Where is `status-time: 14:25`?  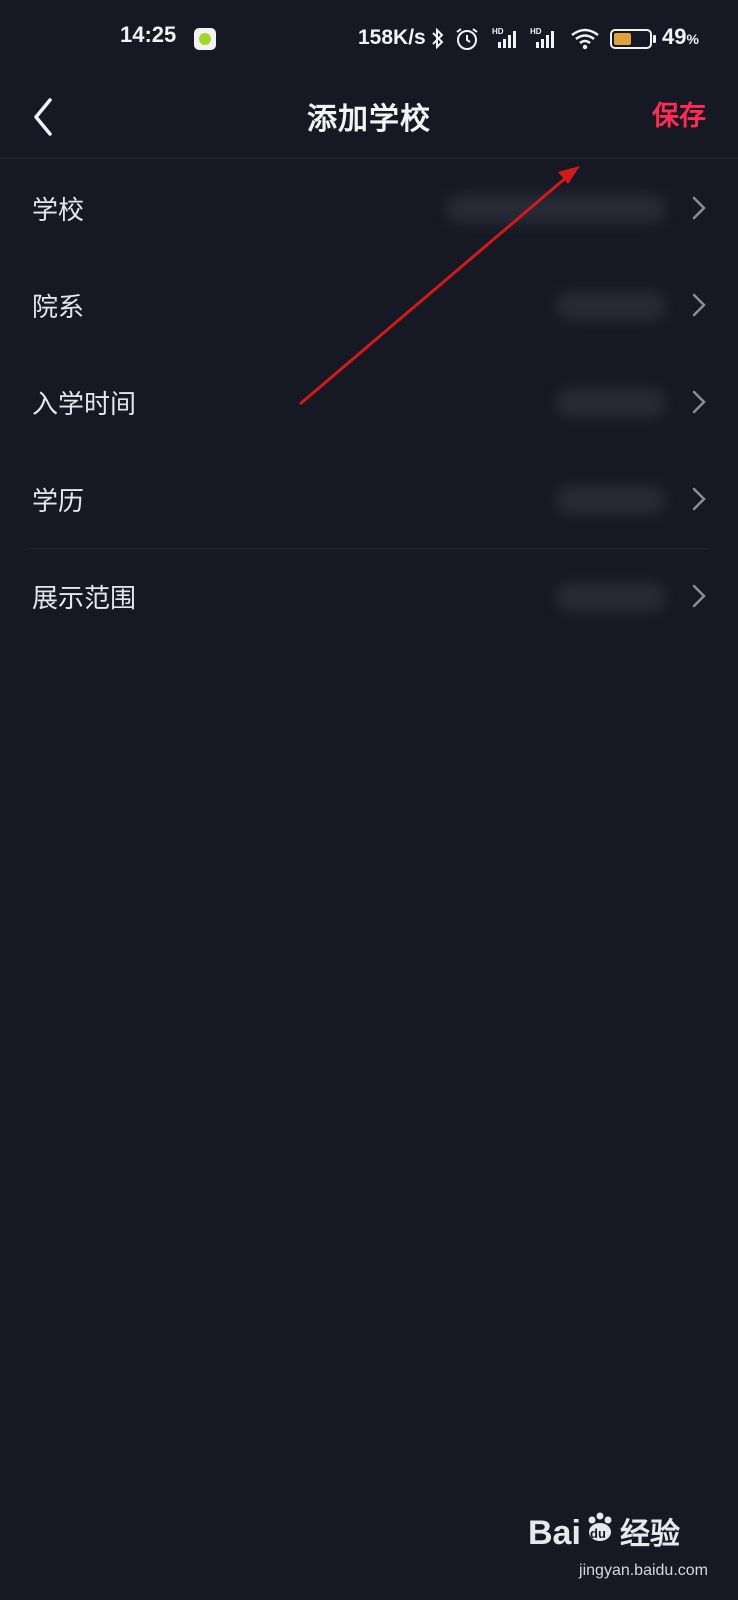
status-time: 14:25 is located at coordinates (148, 34).